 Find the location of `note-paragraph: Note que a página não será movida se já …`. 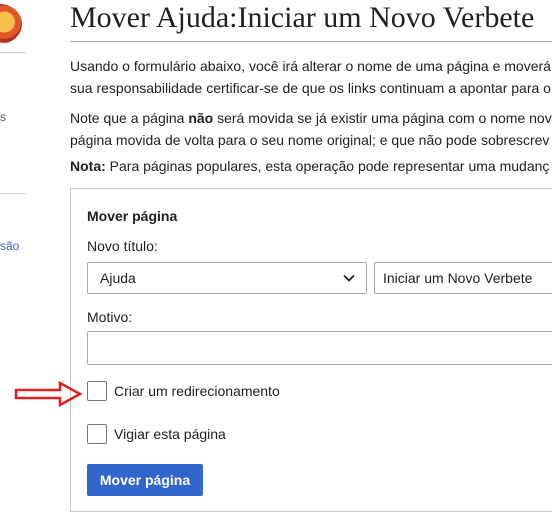

note-paragraph: Note que a página não será movida se já … is located at coordinates (311, 129).